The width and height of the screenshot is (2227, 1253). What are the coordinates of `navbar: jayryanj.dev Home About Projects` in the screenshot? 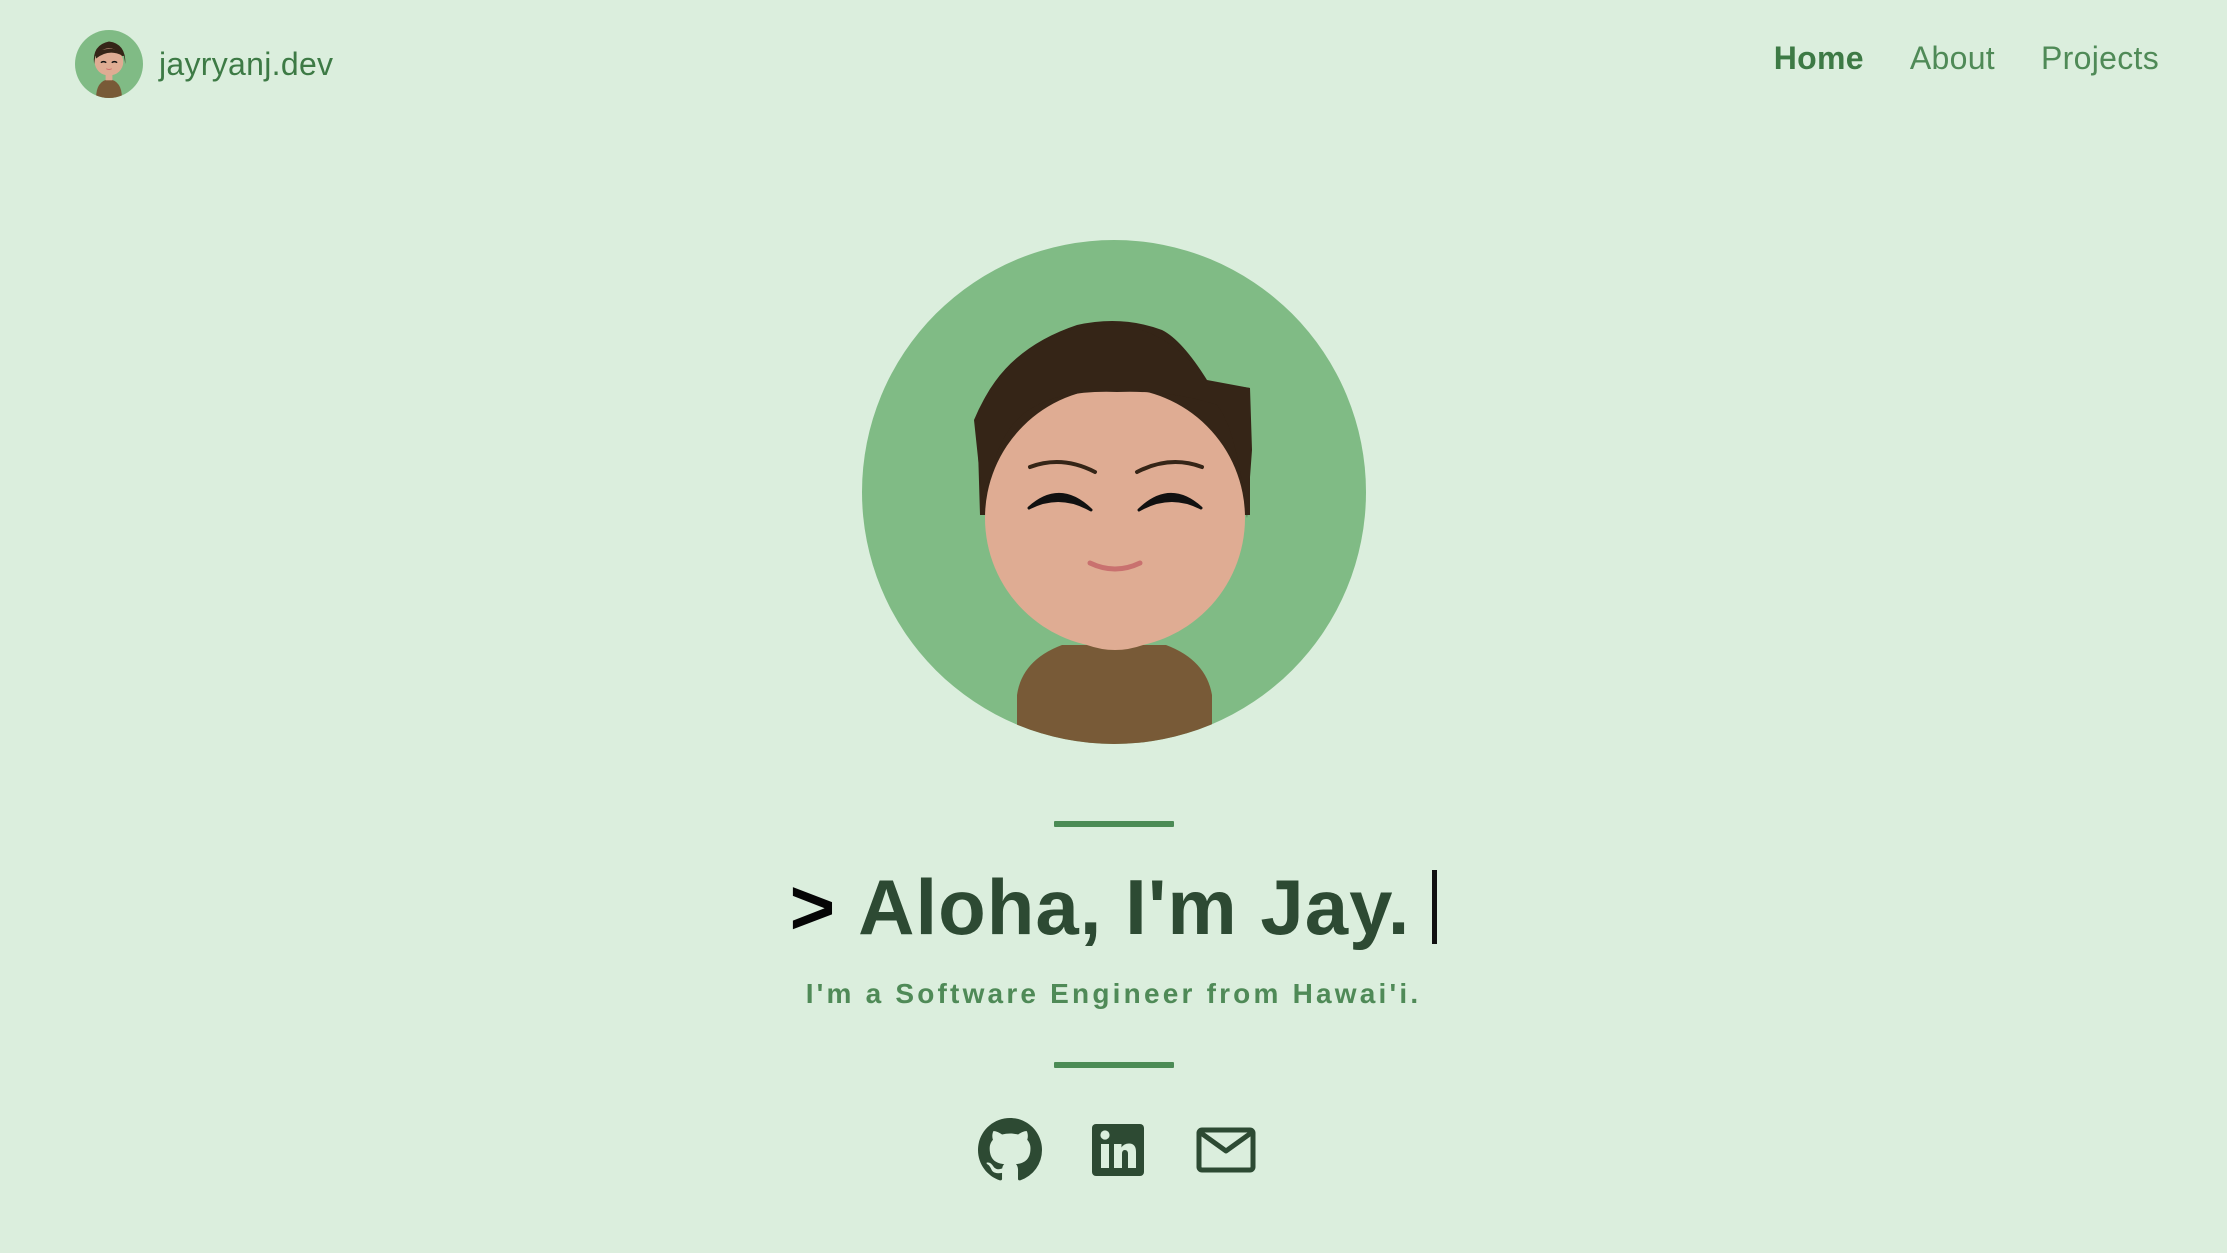 It's located at (1113, 65).